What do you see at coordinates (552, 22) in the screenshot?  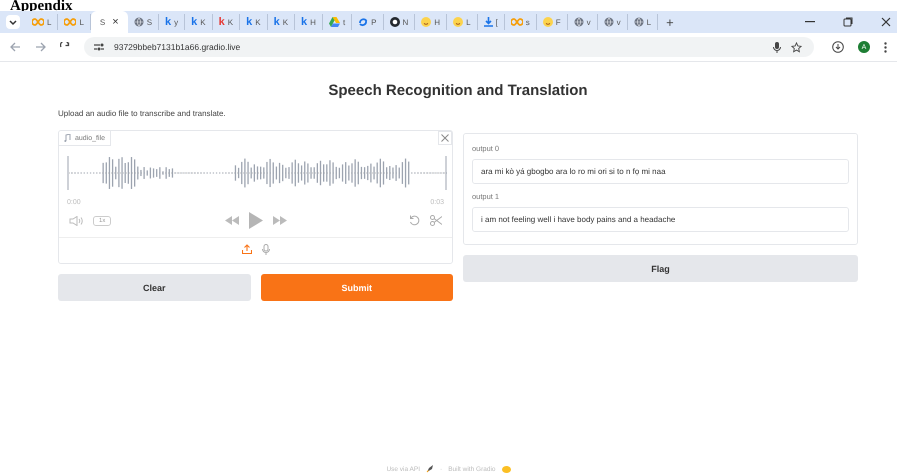 I see `browser-tab: F` at bounding box center [552, 22].